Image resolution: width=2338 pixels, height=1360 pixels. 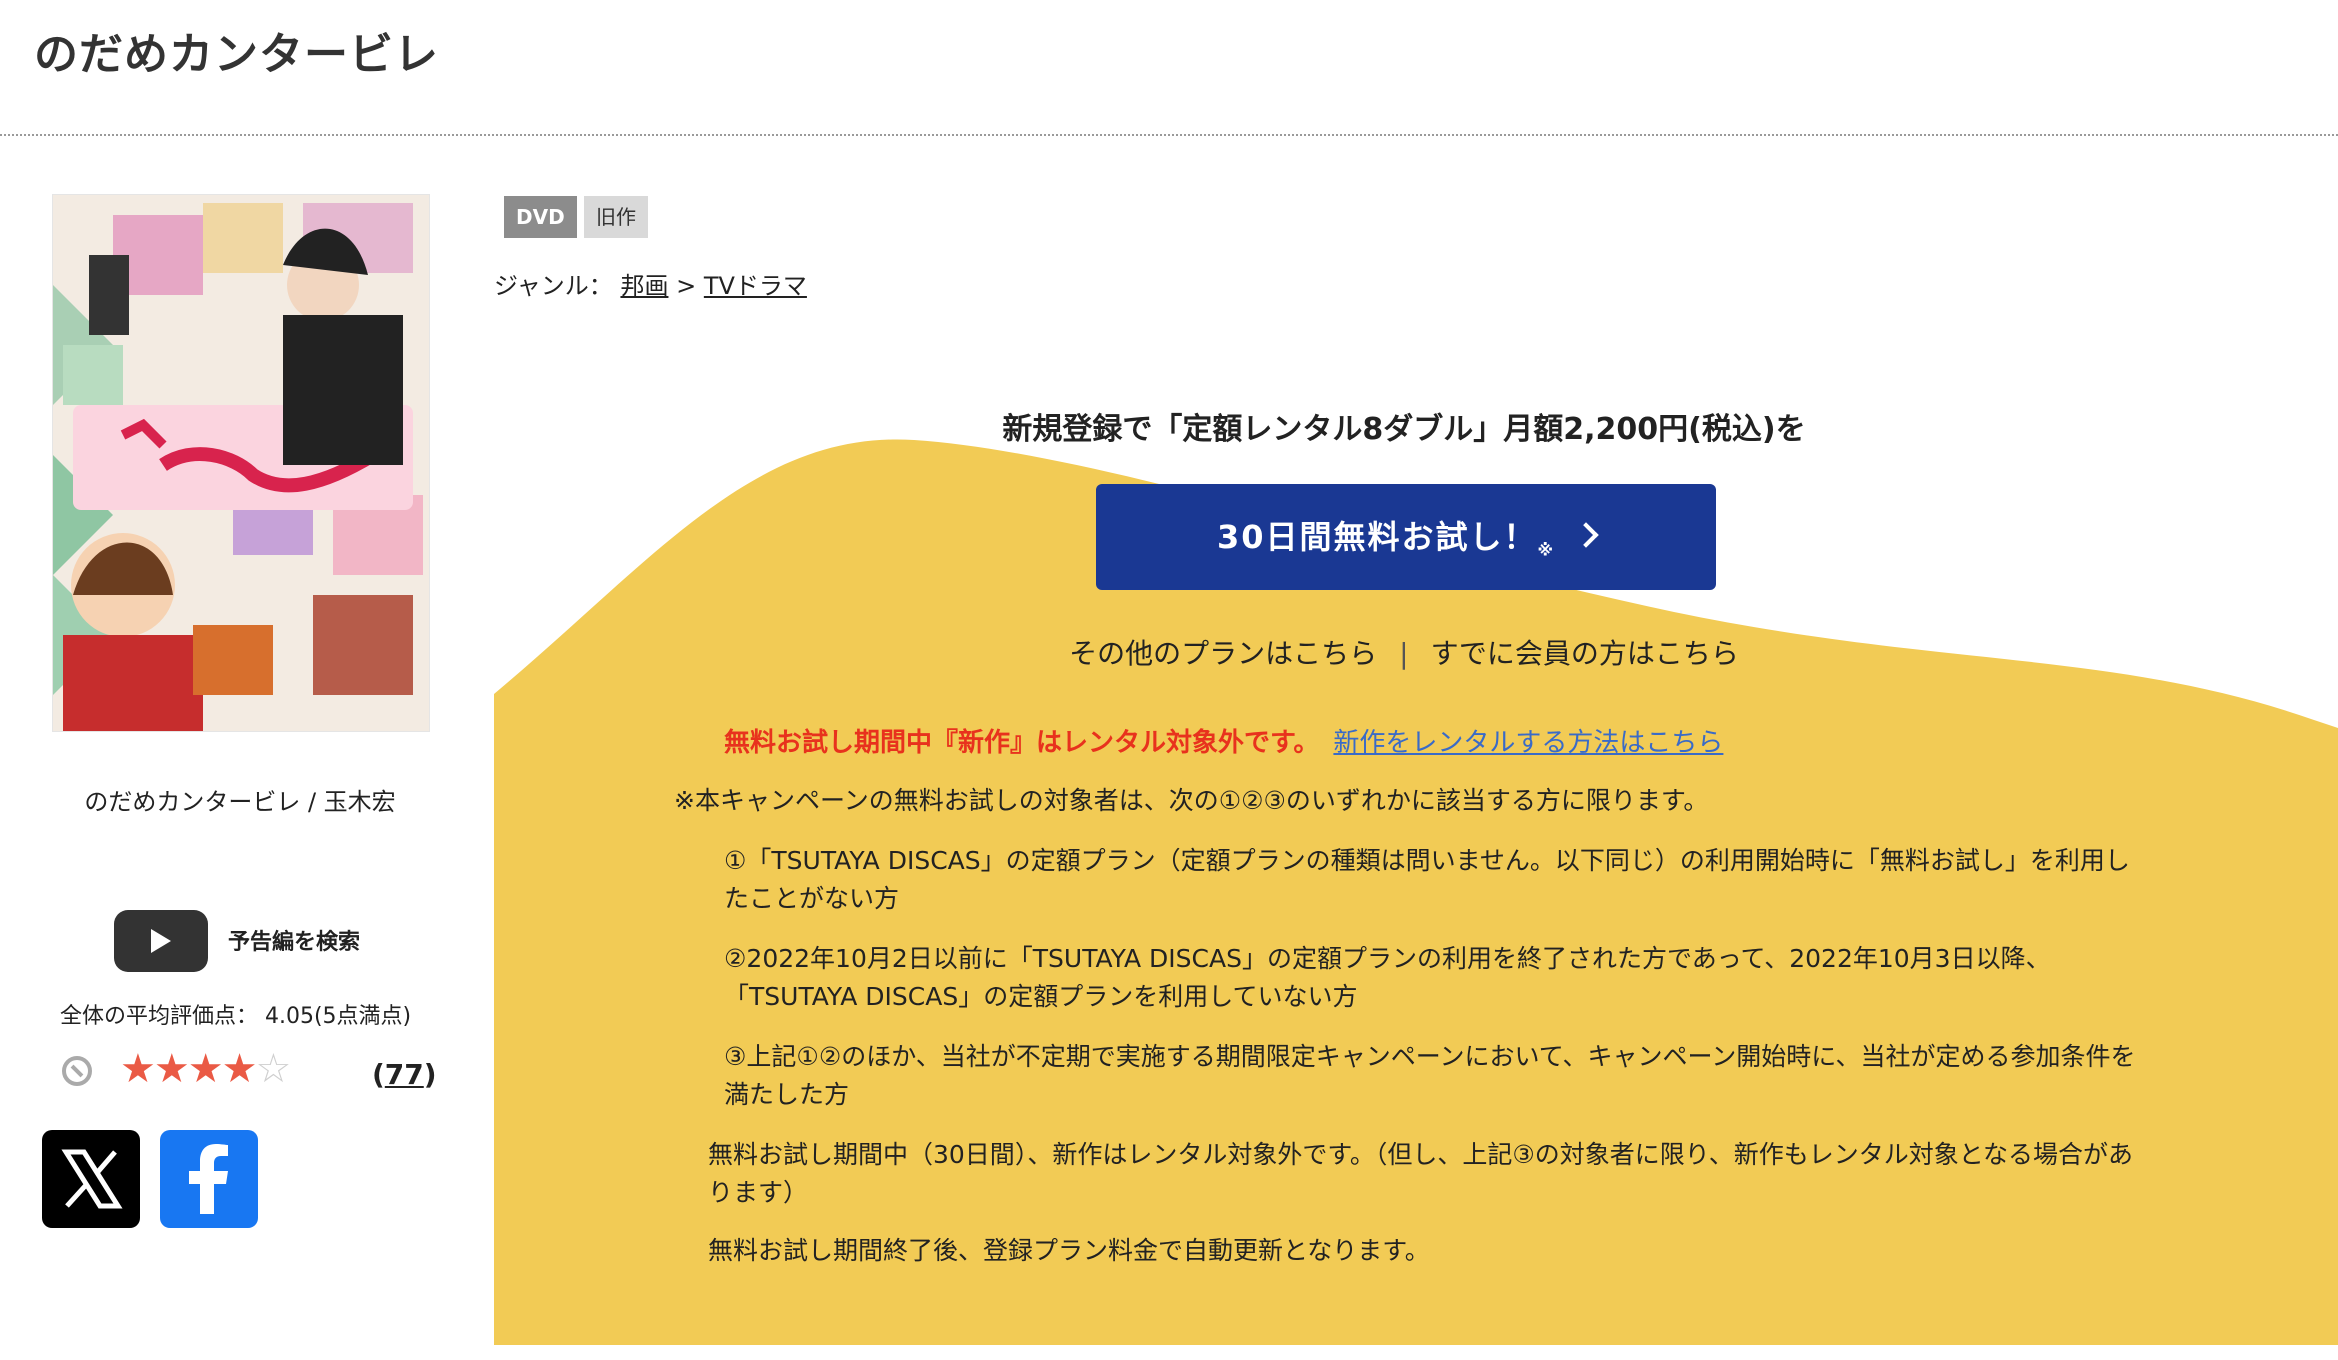 I want to click on share-facebook-button, so click(x=209, y=1179).